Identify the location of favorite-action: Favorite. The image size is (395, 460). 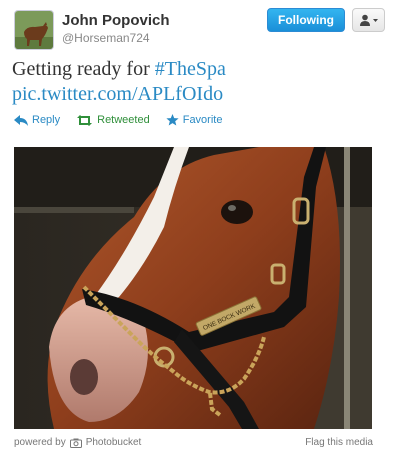
(194, 120).